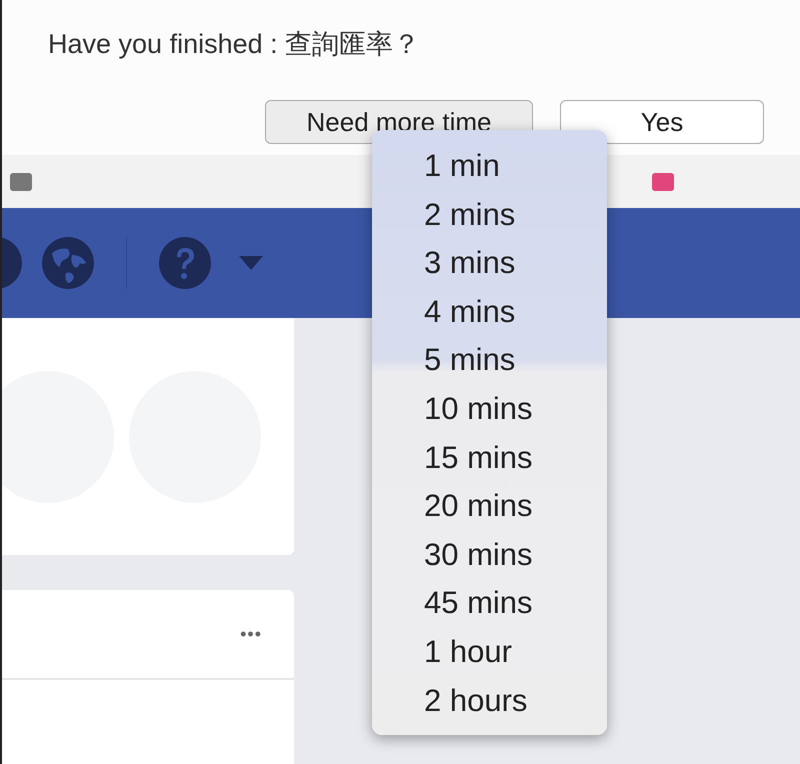 The image size is (800, 764). Describe the element at coordinates (515, 217) in the screenshot. I see `menu-item: 2 mins` at that location.